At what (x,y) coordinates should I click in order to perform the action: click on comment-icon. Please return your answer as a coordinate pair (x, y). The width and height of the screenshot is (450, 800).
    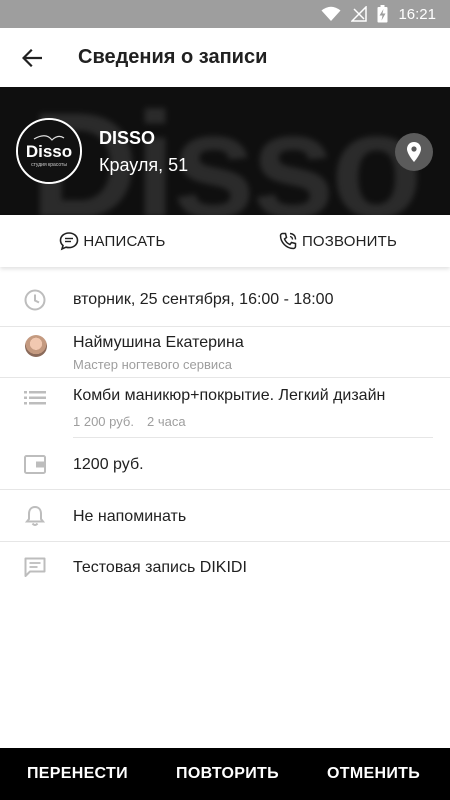
    Looking at the image, I should click on (35, 567).